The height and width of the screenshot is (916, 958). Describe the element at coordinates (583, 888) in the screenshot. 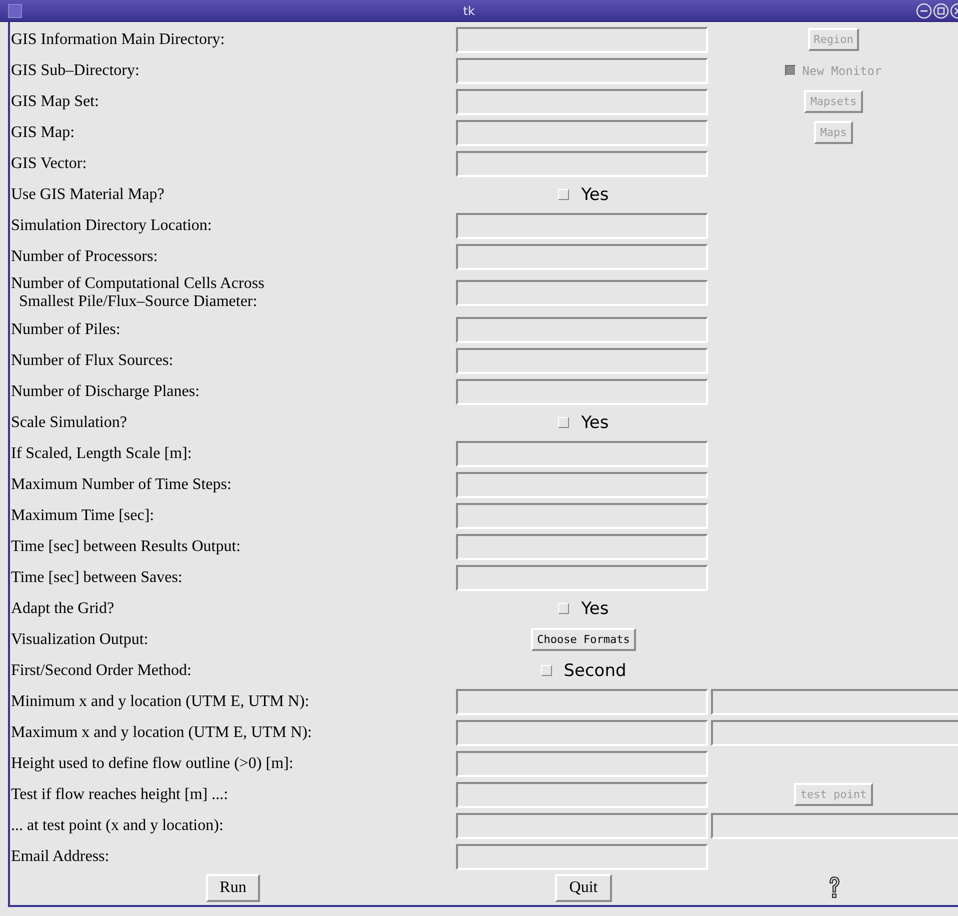

I see `button: Quit` at that location.